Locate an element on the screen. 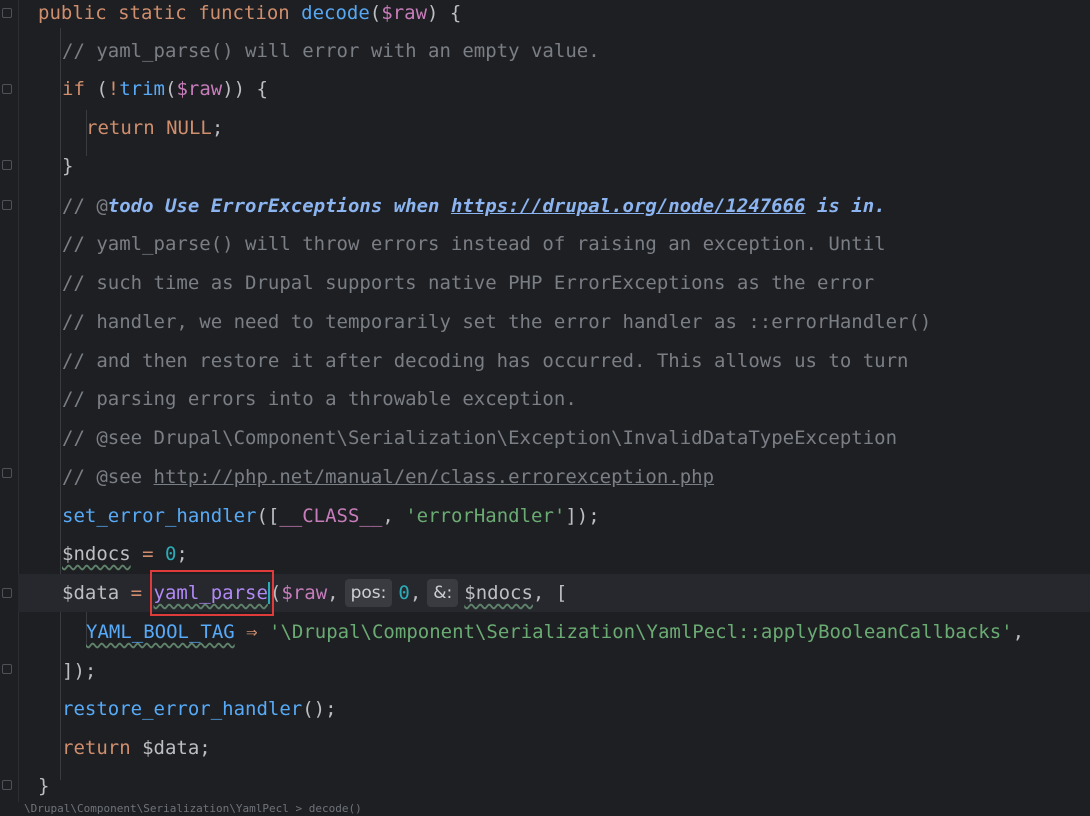  punctuation: ) { is located at coordinates (444, 13).